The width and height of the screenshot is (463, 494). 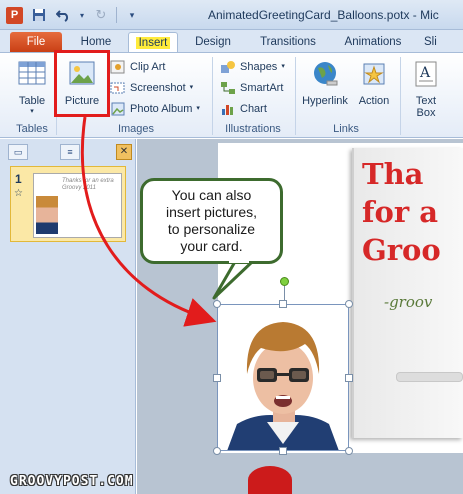 I want to click on tab-home: Home, so click(x=96, y=42).